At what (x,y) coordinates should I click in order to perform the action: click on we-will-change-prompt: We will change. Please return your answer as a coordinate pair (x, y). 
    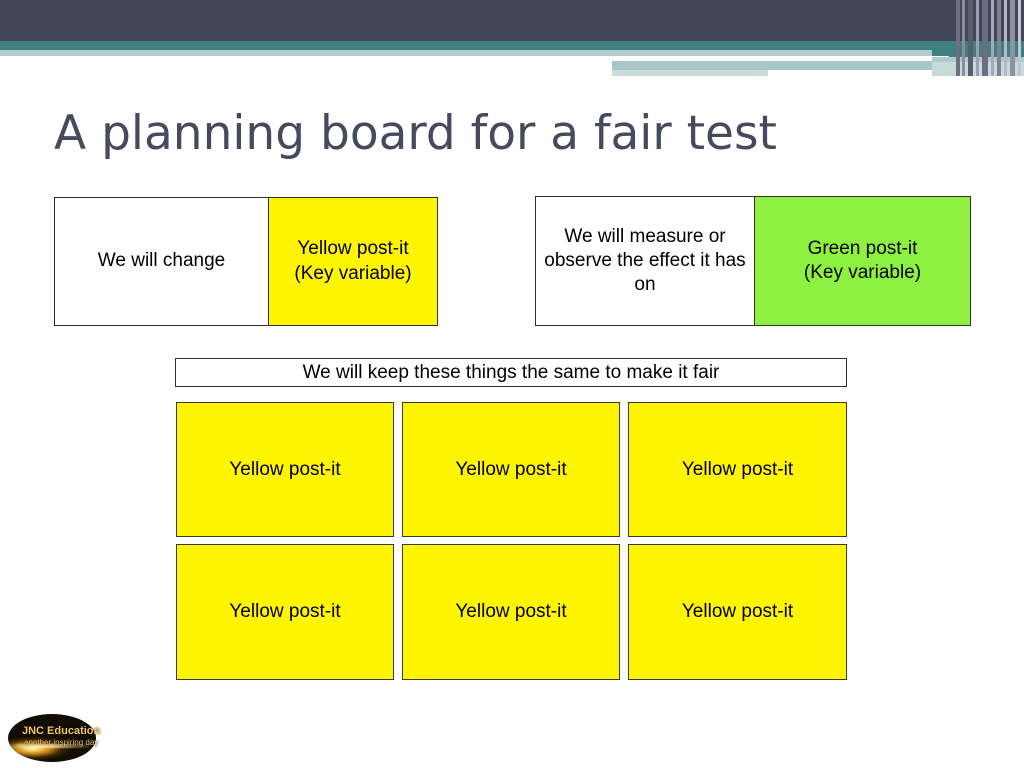
    Looking at the image, I should click on (161, 261).